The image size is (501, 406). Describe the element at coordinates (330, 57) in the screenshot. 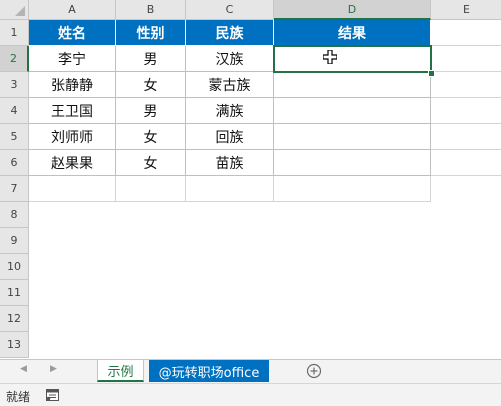

I see `cell-select-cursor-icon` at that location.